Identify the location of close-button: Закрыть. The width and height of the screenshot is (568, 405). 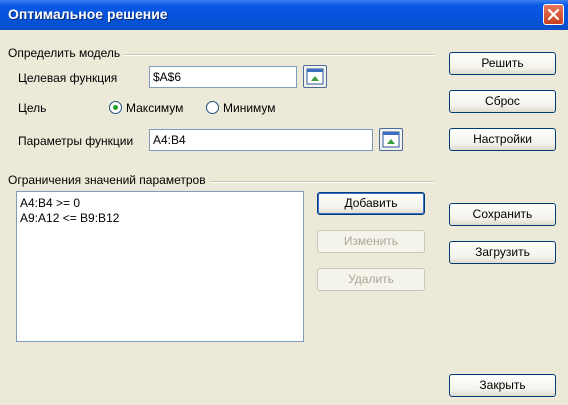
(502, 385).